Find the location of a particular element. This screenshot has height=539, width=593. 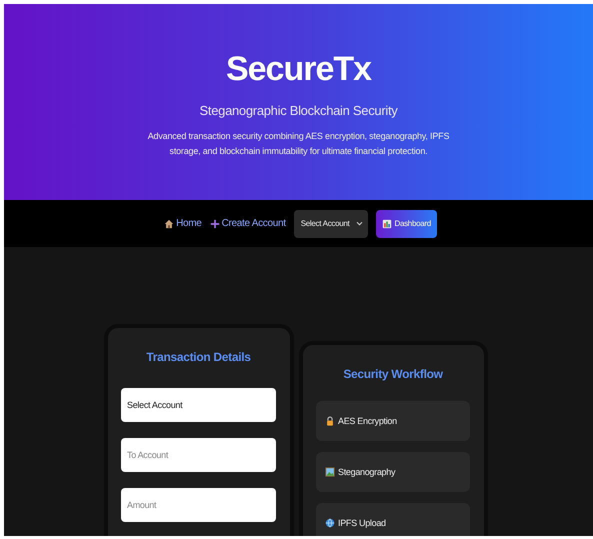

card-title: Security Workflow is located at coordinates (393, 374).